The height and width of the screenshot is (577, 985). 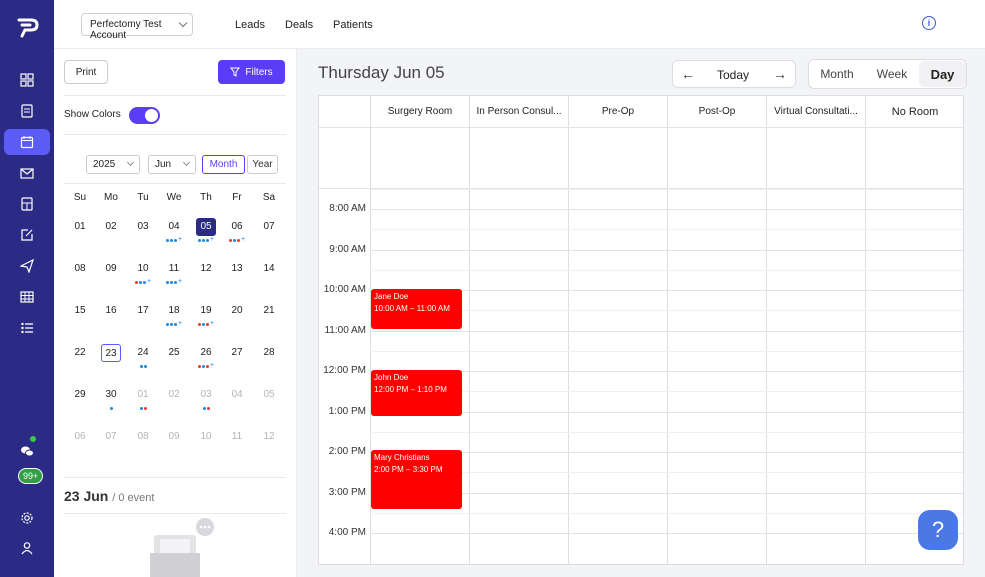 What do you see at coordinates (942, 74) in the screenshot?
I see `view-day: Day` at bounding box center [942, 74].